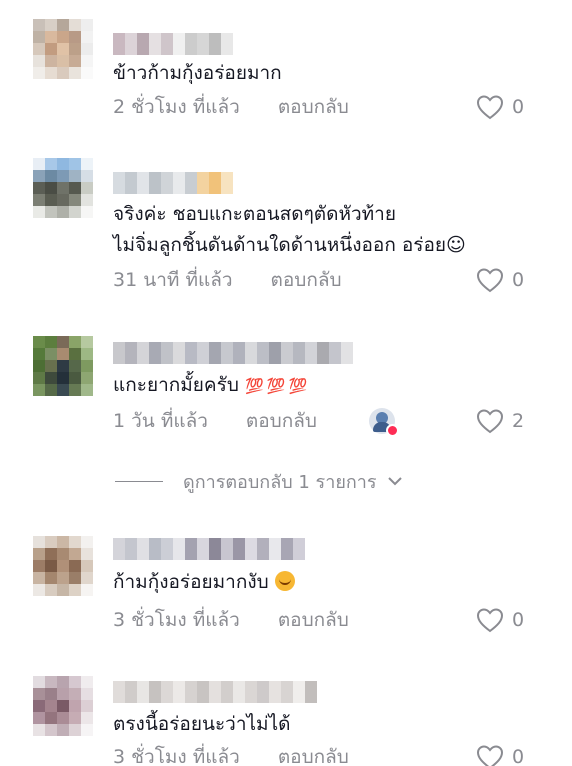 This screenshot has width=572, height=766. What do you see at coordinates (215, 421) in the screenshot?
I see `comment-meta: 1 วัน ที่แล้ว ตอบกลับ` at bounding box center [215, 421].